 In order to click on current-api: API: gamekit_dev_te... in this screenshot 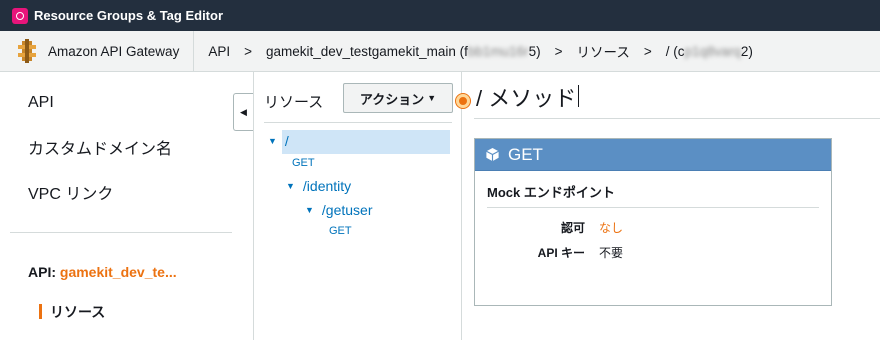, I will do `click(102, 272)`.